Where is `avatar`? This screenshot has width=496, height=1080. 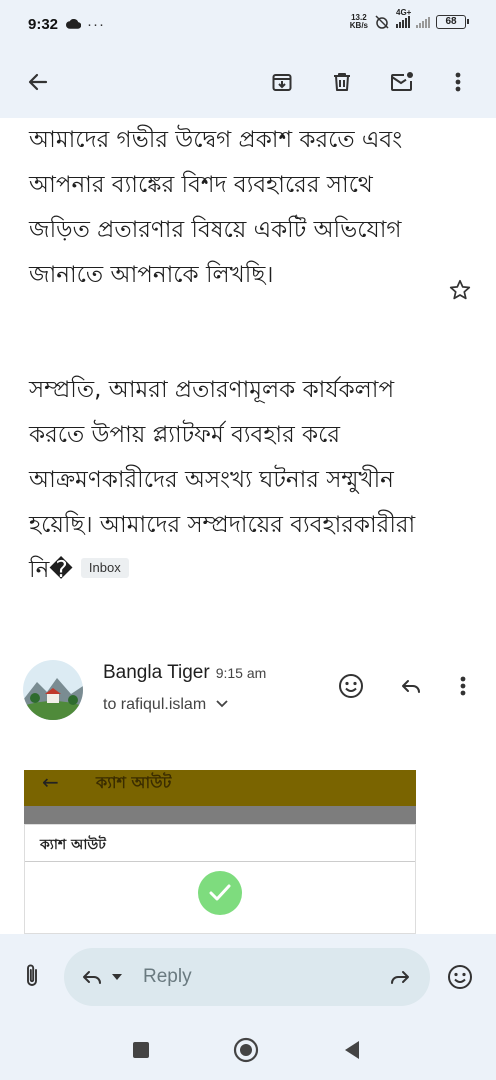 avatar is located at coordinates (53, 690).